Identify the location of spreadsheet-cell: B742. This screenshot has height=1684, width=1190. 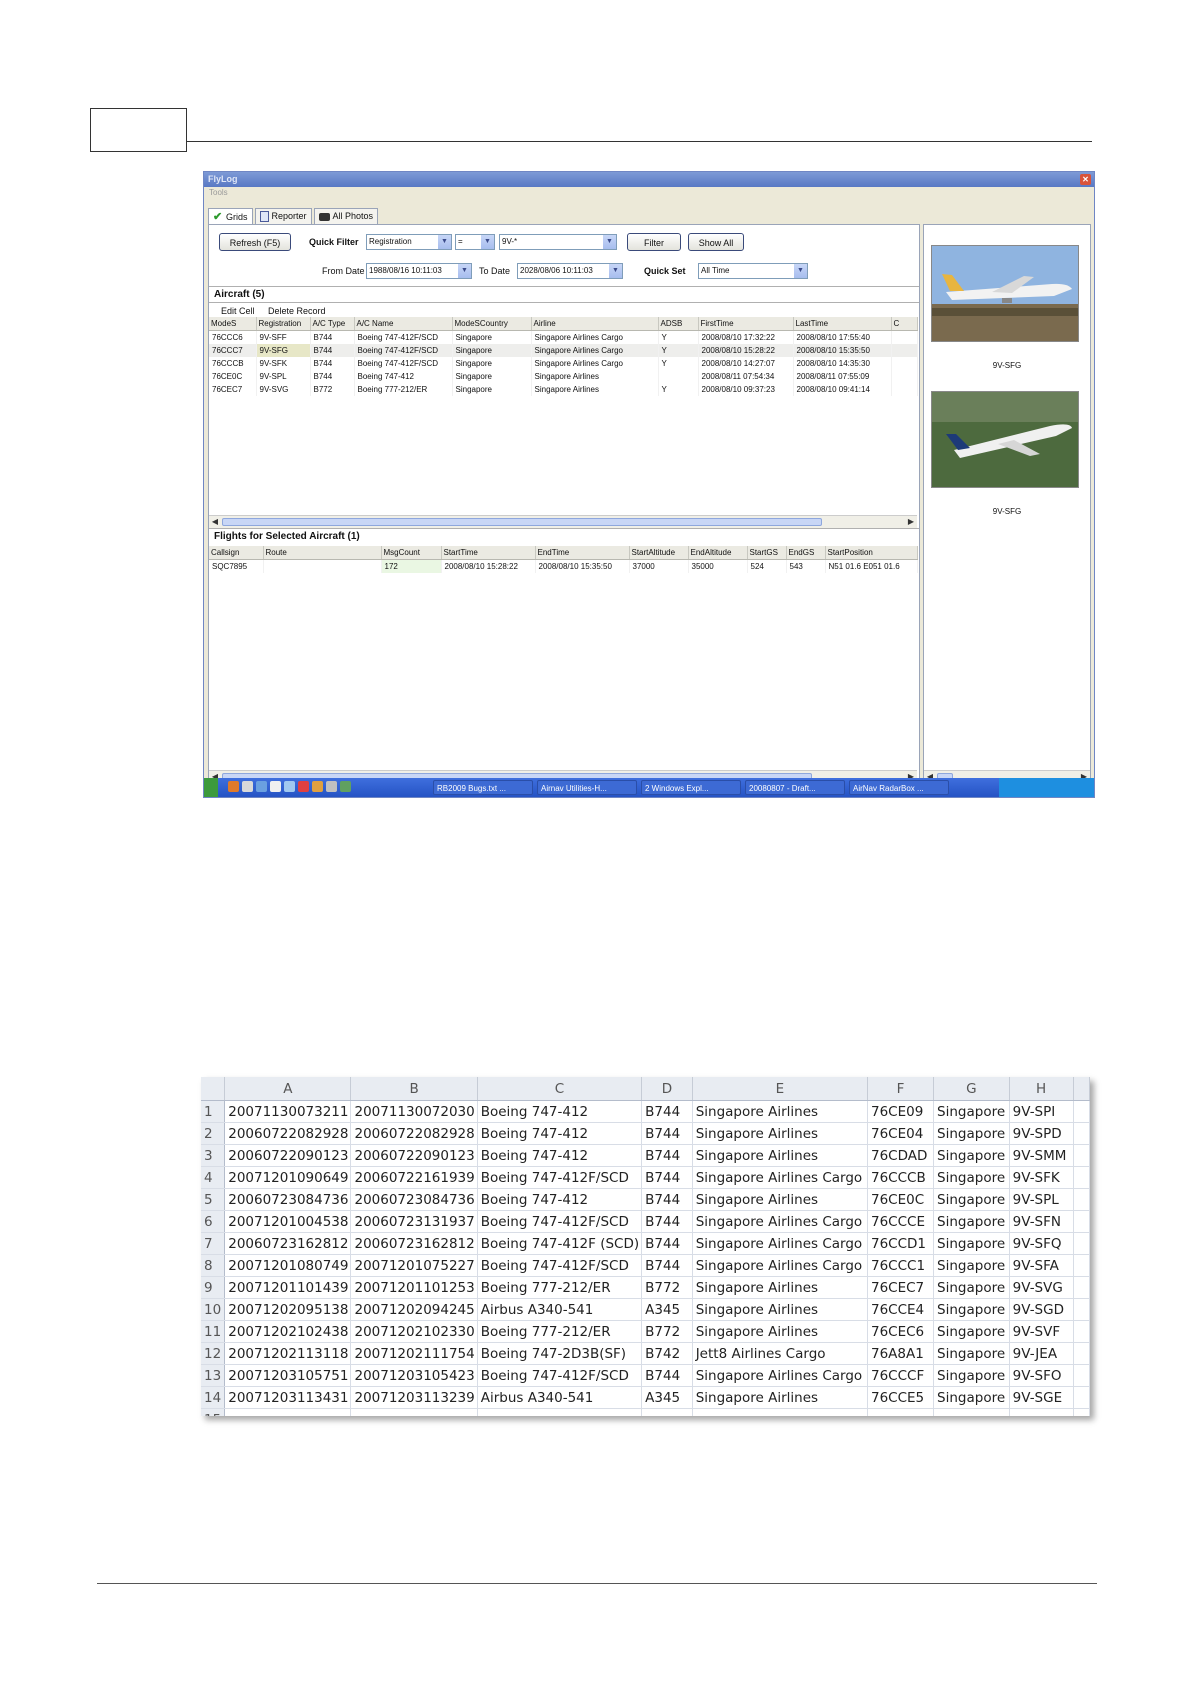
(667, 1353).